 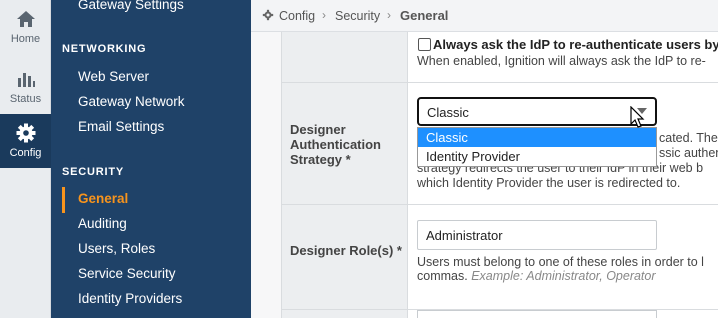 I want to click on home-icon, so click(x=25, y=19).